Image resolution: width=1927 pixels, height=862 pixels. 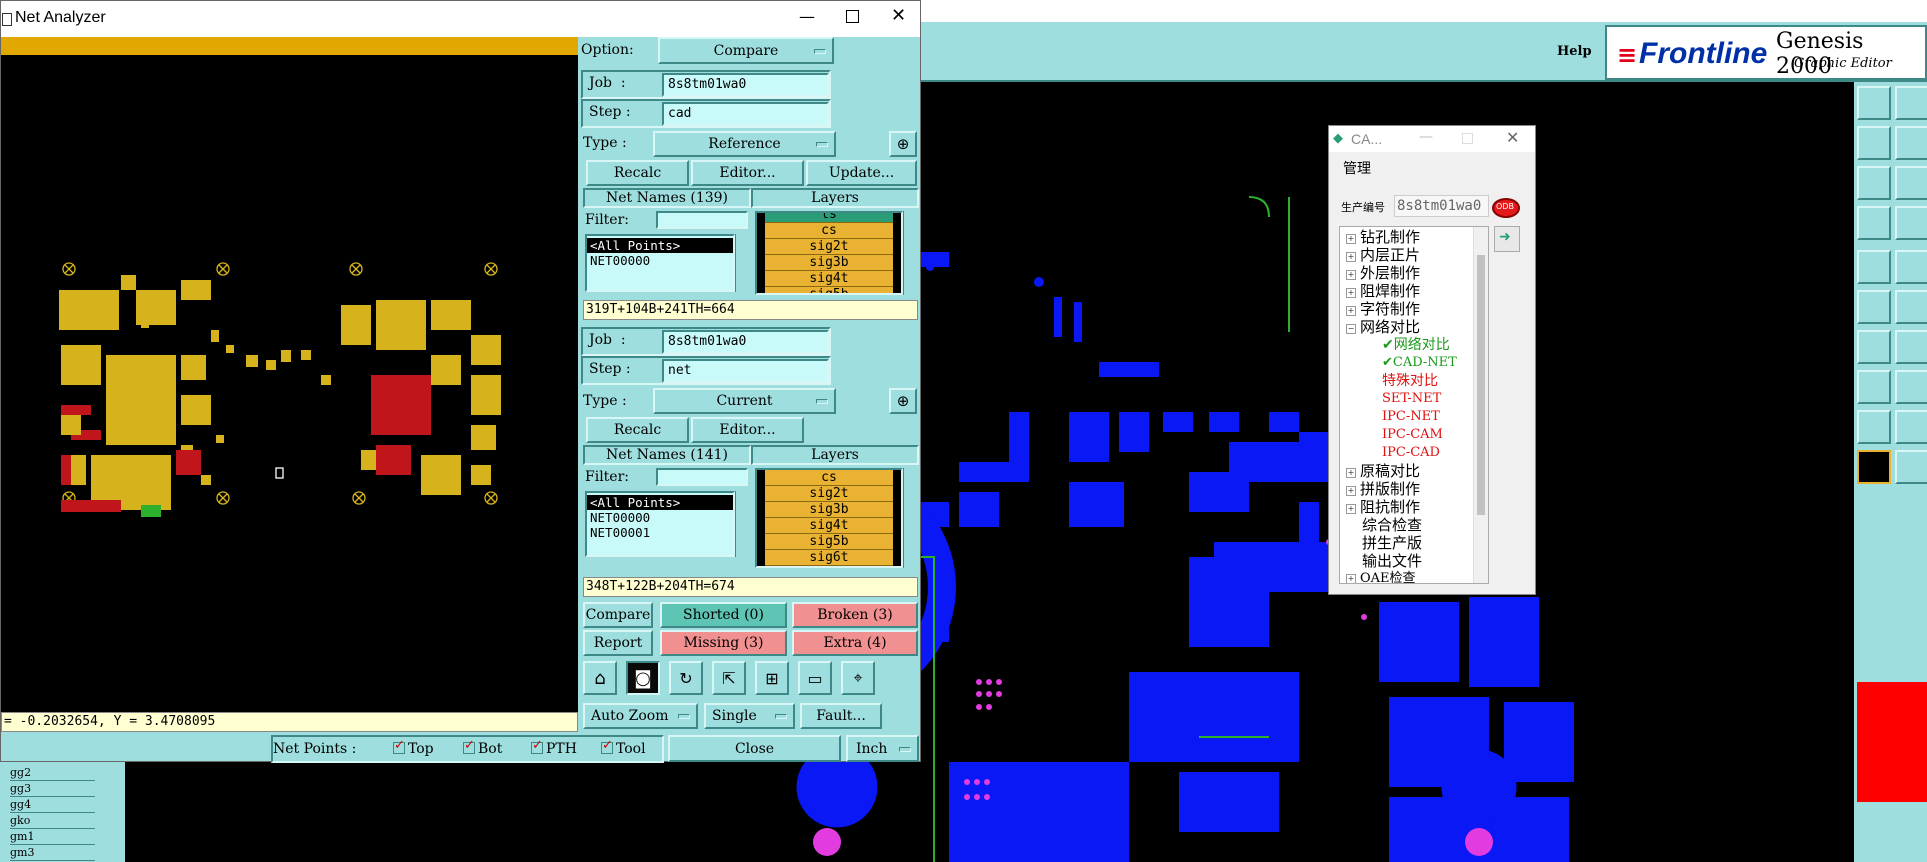 What do you see at coordinates (1911, 347) in the screenshot?
I see `tool-7b` at bounding box center [1911, 347].